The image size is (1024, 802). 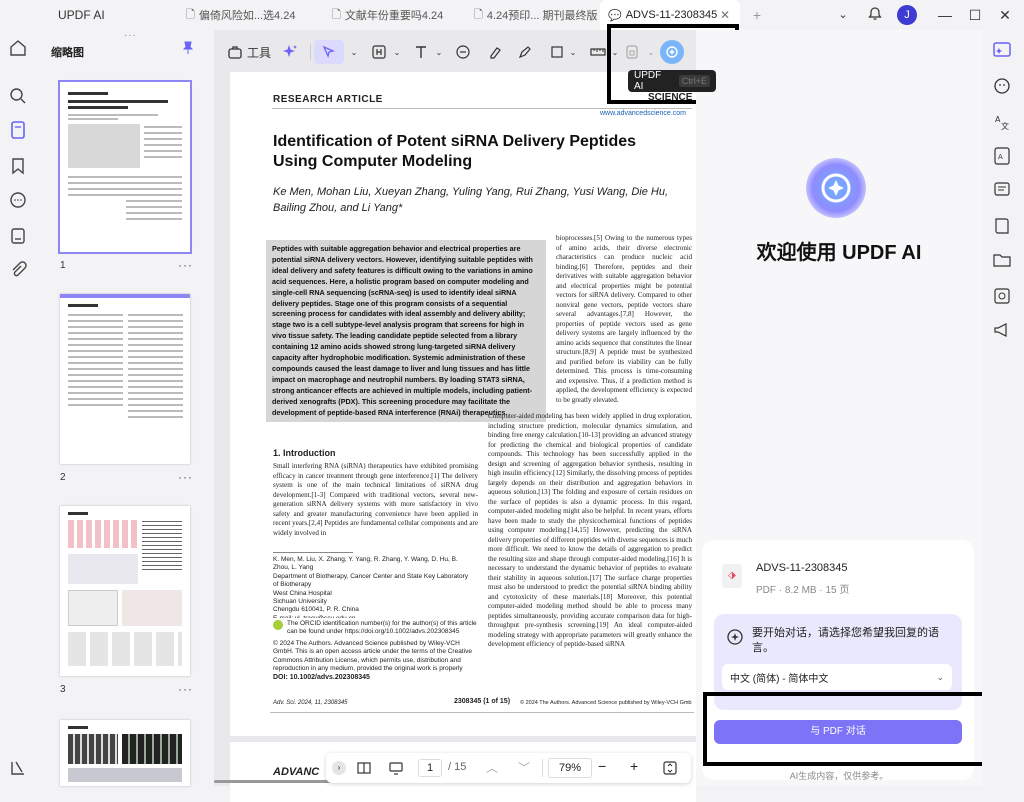 I want to click on pin-icon, so click(x=188, y=50).